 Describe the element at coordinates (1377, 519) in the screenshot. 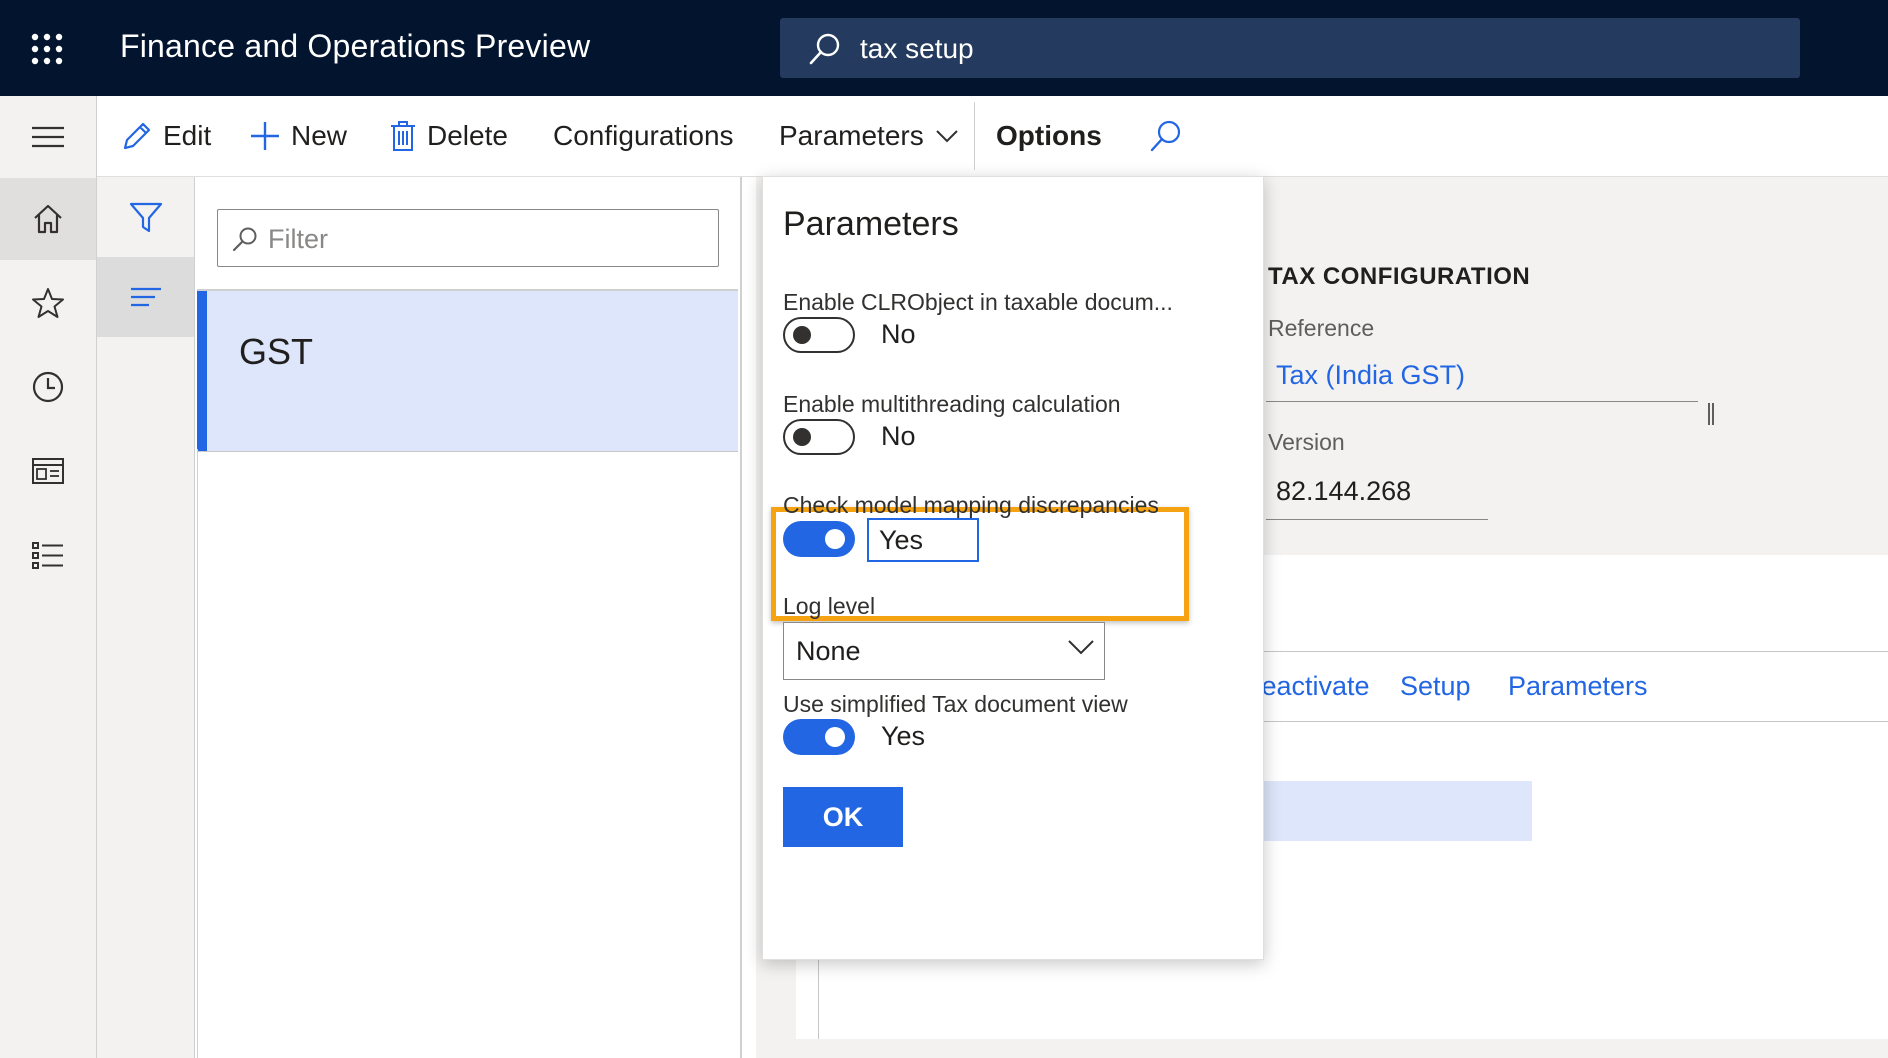

I see `version-underline` at that location.